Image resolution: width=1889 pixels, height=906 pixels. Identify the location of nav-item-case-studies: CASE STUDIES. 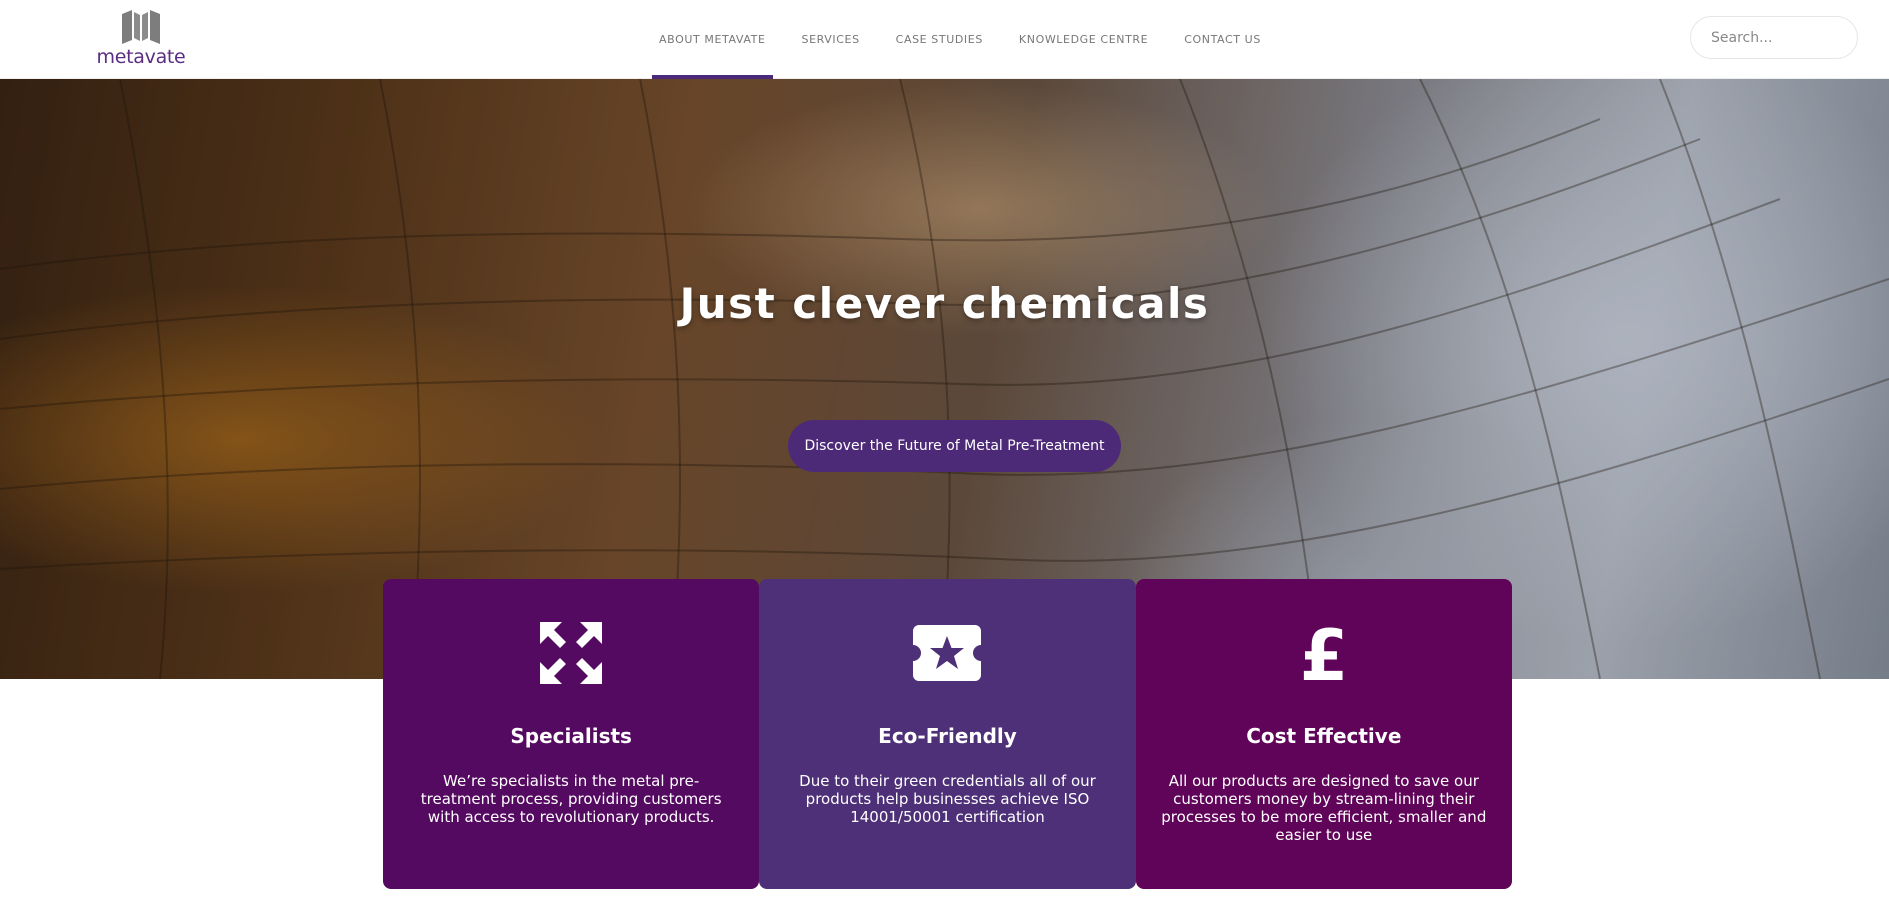
(939, 39).